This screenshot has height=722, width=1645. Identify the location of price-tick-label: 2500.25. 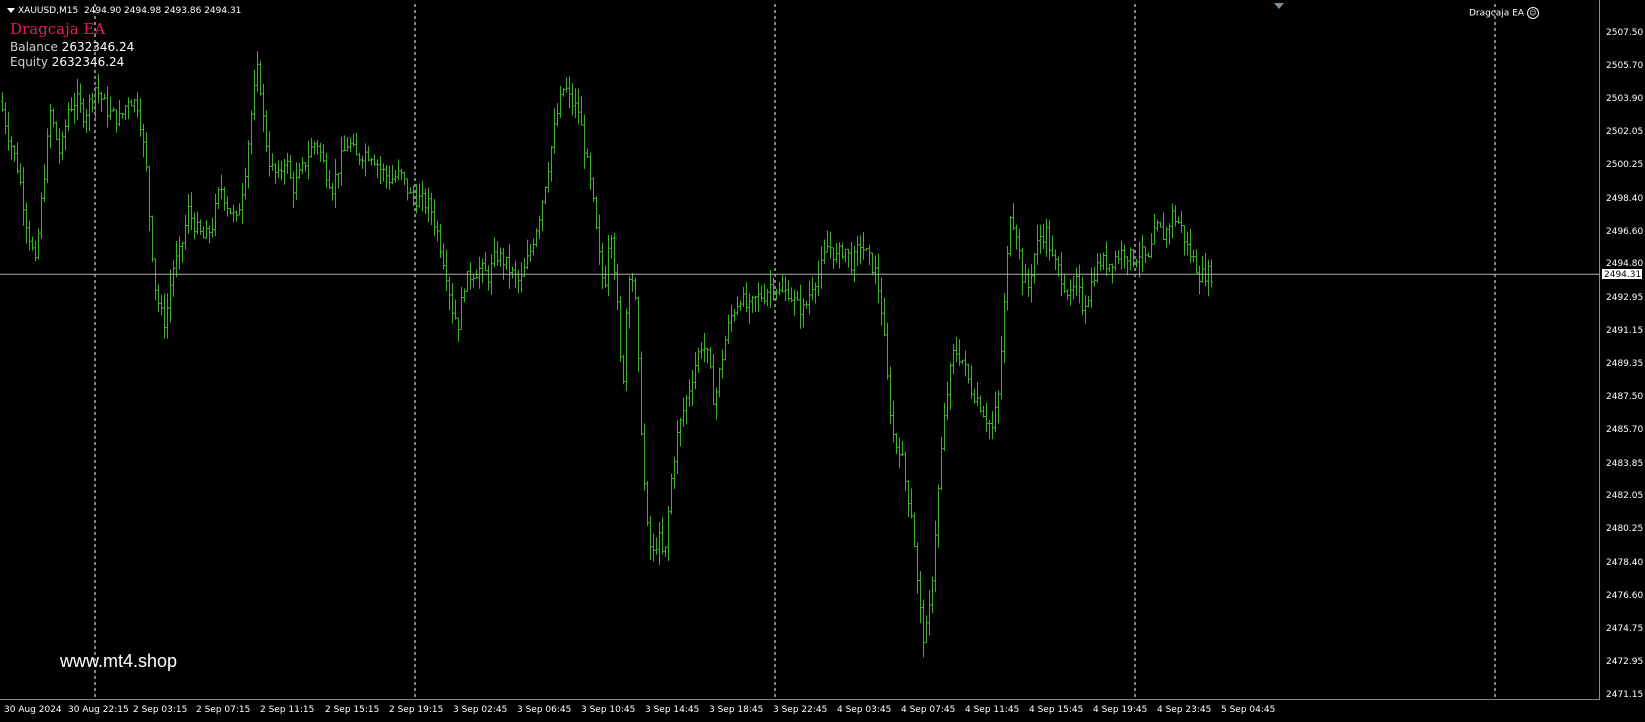
(1625, 165).